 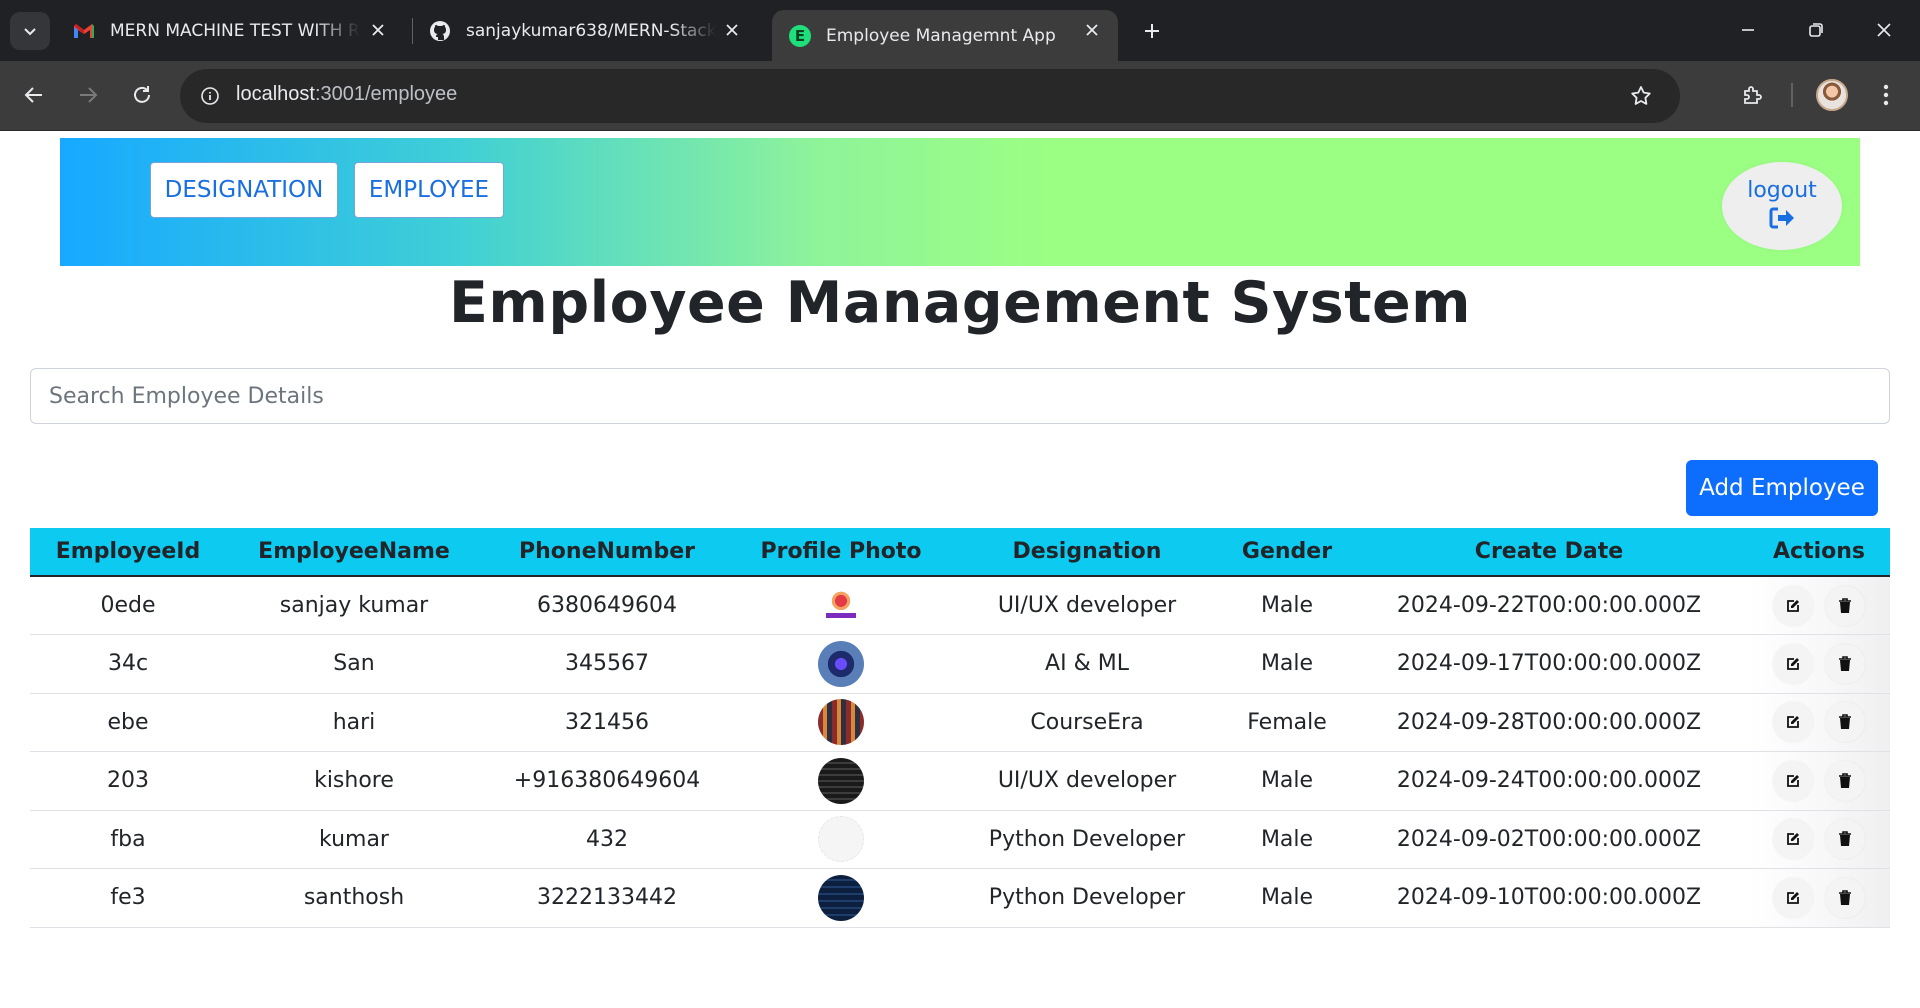 I want to click on gmail-icon, so click(x=84, y=31).